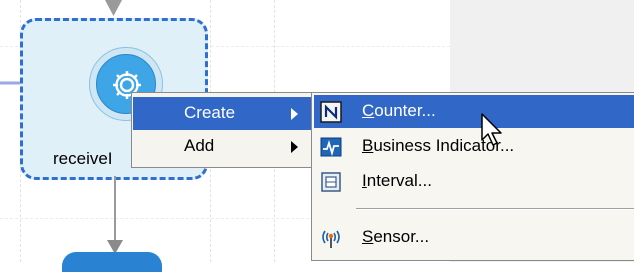 Image resolution: width=634 pixels, height=272 pixels. I want to click on menu-item-add: Add, so click(222, 146).